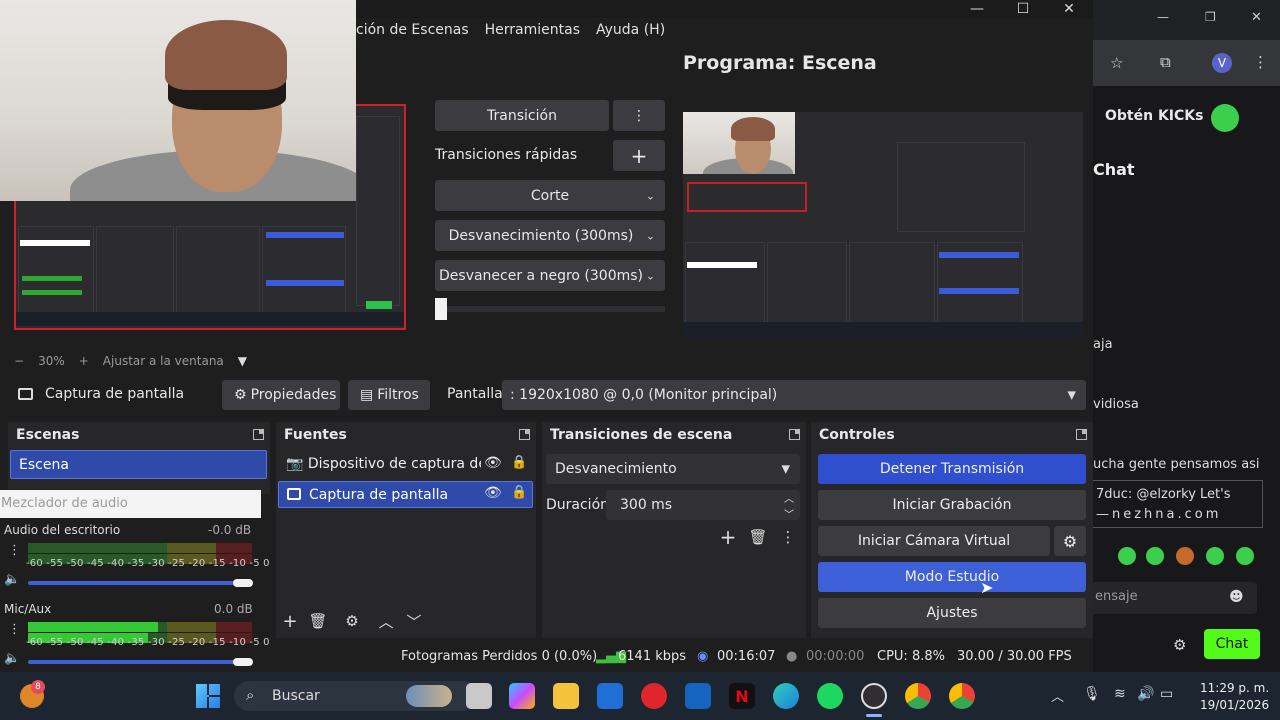 Image resolution: width=1280 pixels, height=720 pixels. I want to click on wifi-icon: ≋, so click(1120, 694).